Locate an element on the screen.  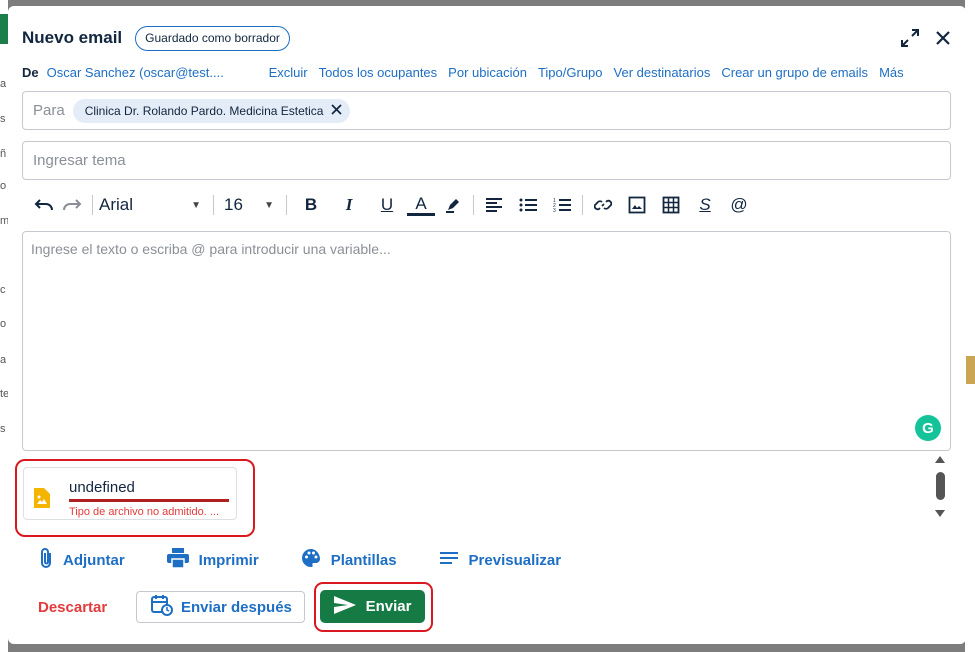
palette-icon is located at coordinates (311, 560).